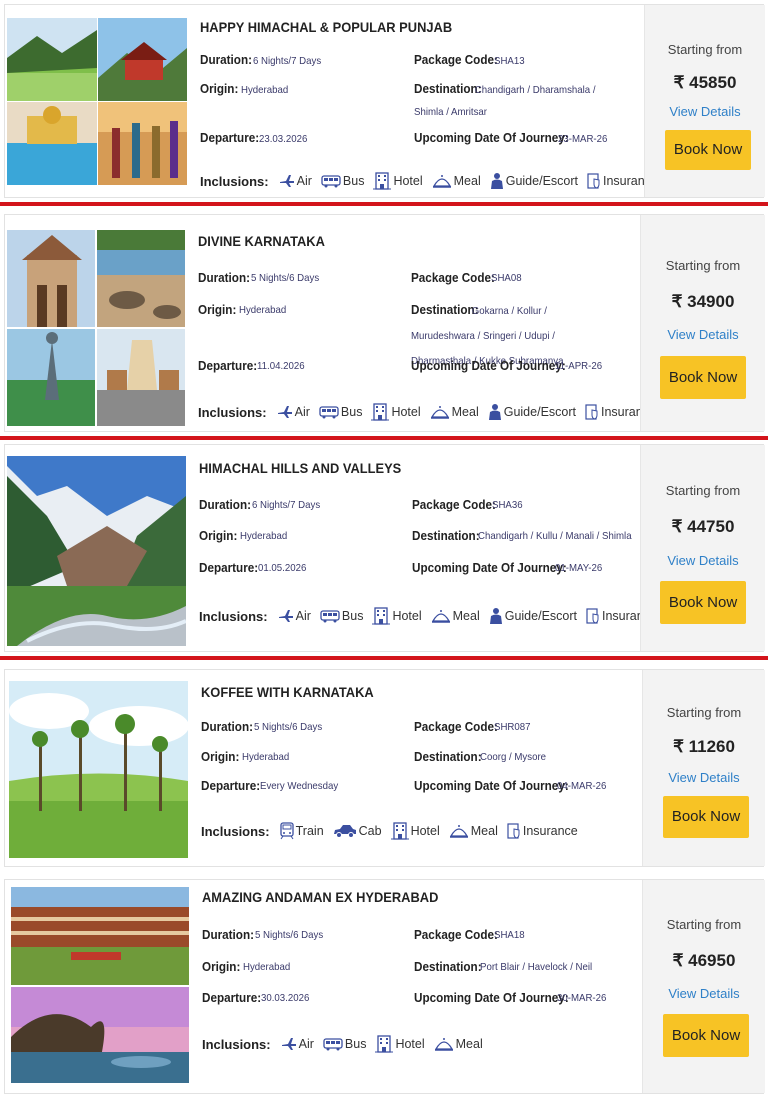  What do you see at coordinates (513, 757) in the screenshot?
I see `destination-value: Coorg / Mysore` at bounding box center [513, 757].